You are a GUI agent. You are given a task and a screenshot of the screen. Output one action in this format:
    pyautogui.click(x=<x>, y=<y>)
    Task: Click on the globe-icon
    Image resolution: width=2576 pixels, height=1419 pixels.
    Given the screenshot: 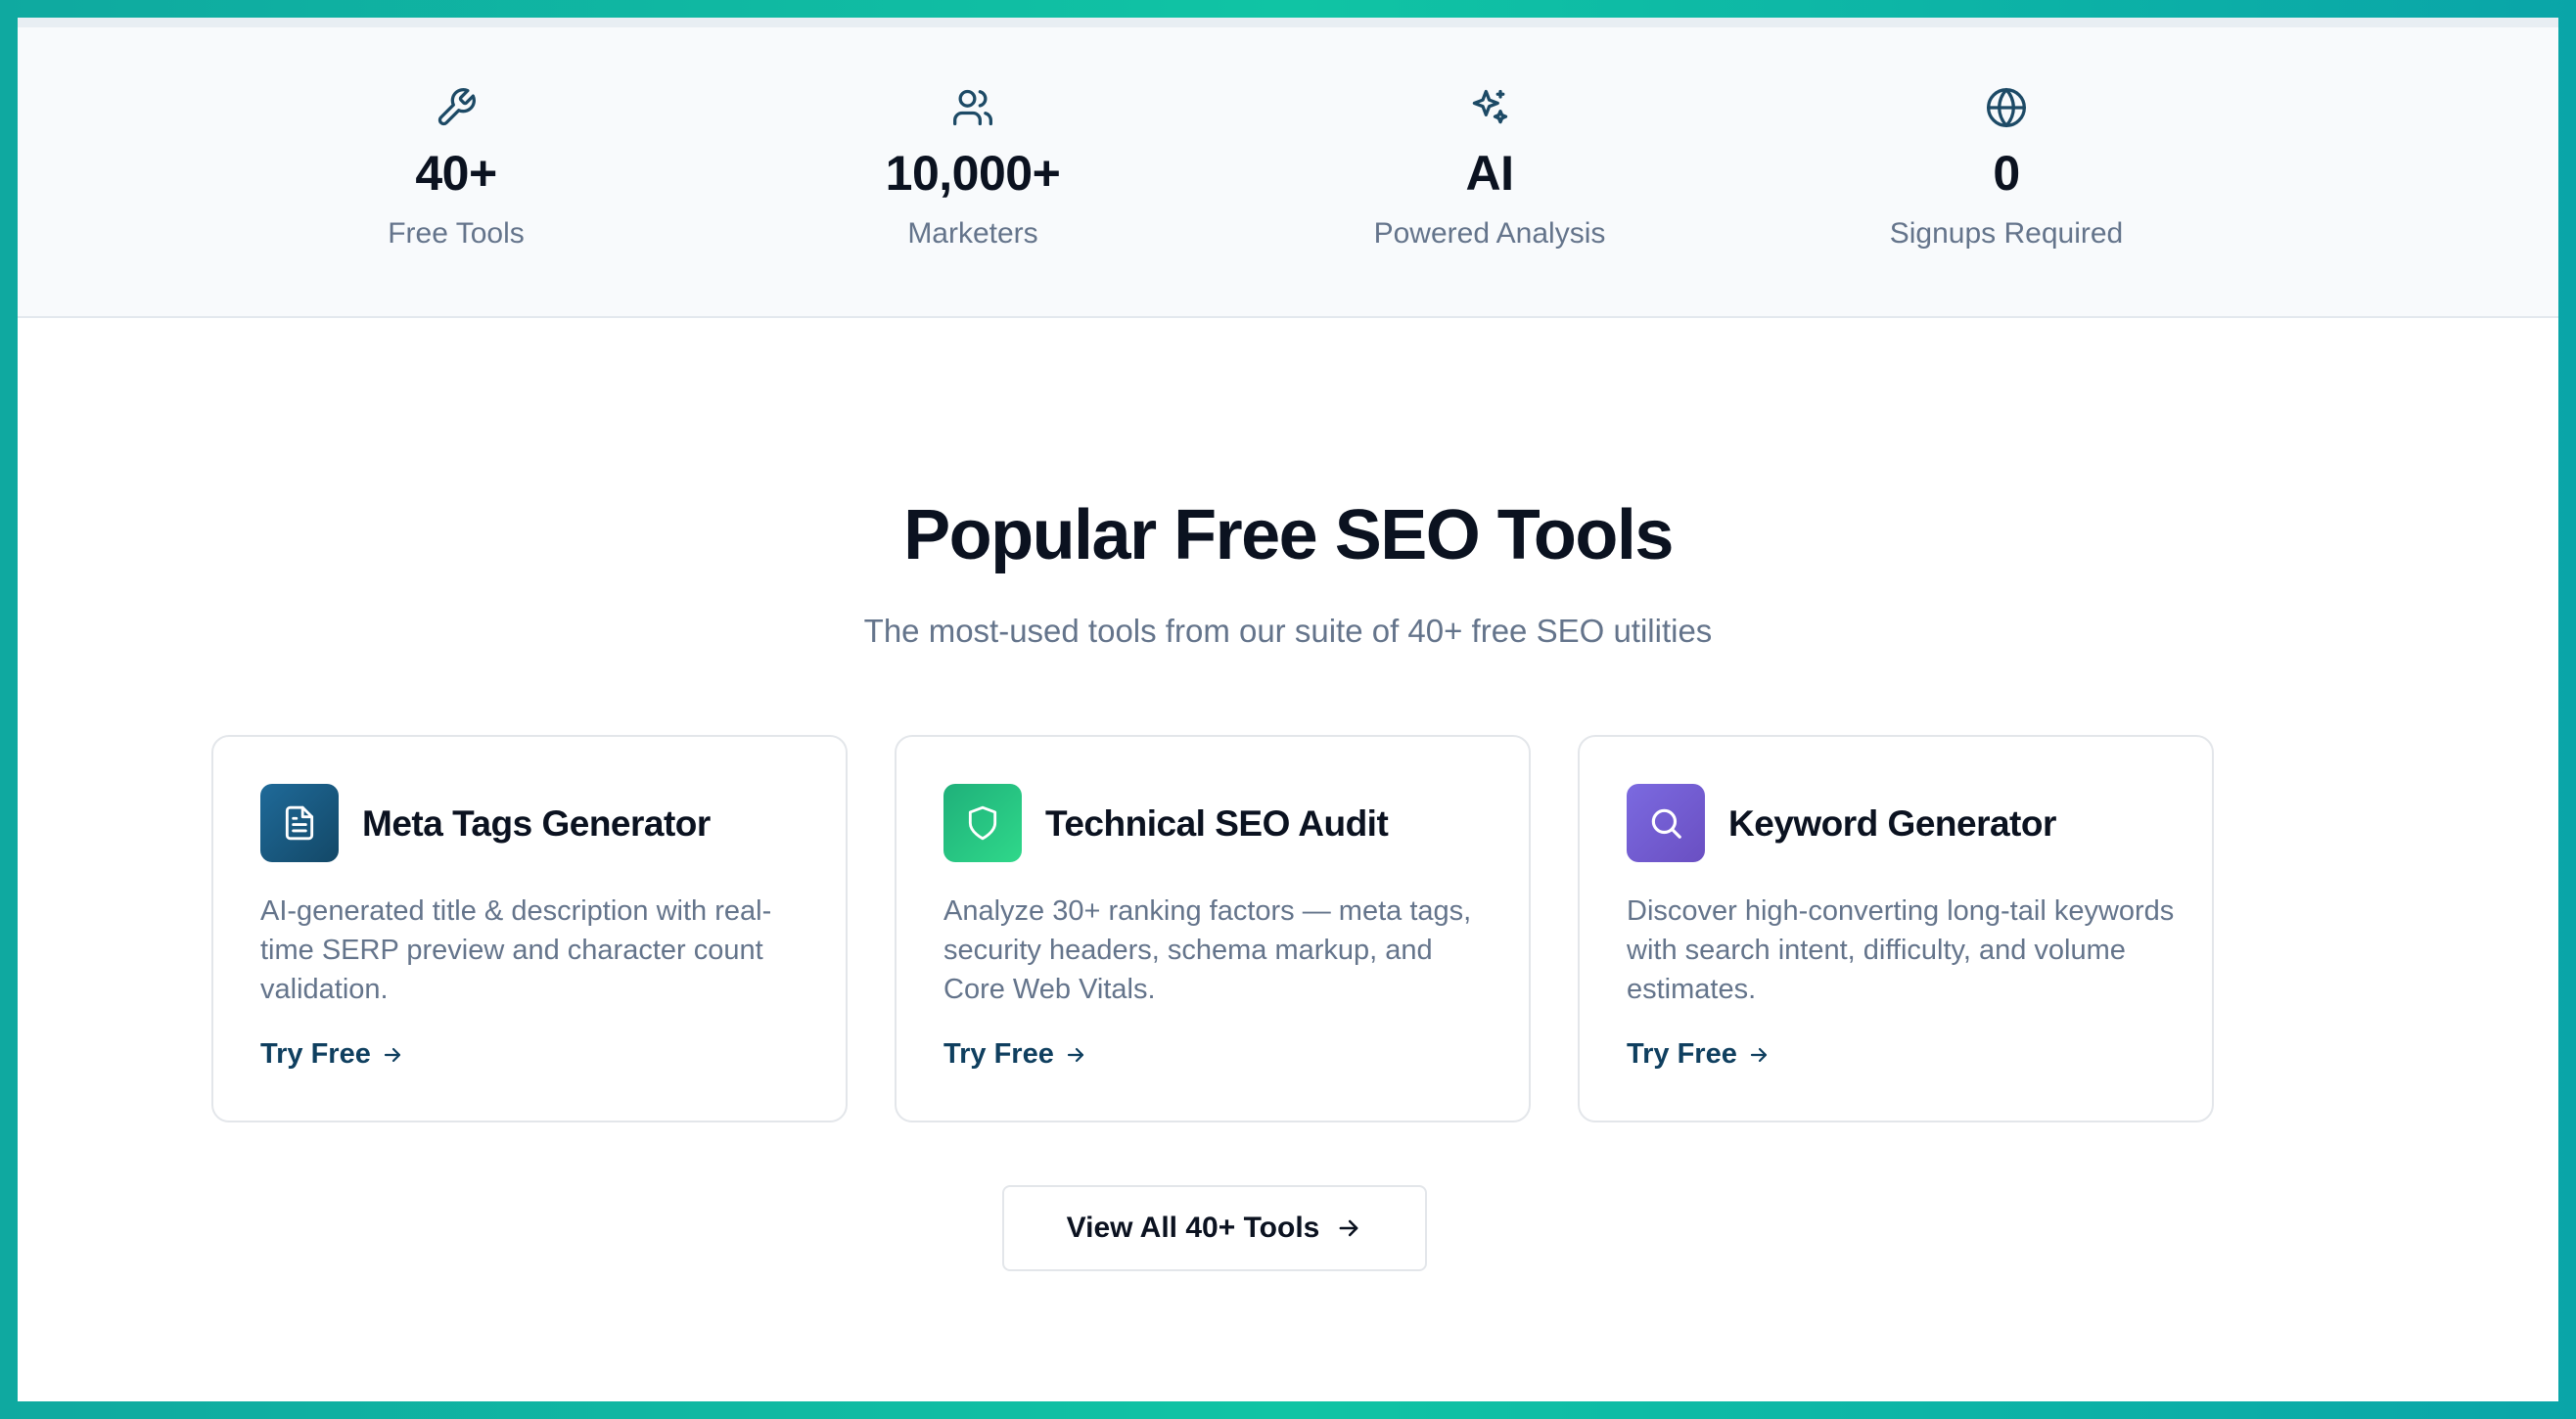 What is the action you would take?
    pyautogui.click(x=2006, y=108)
    